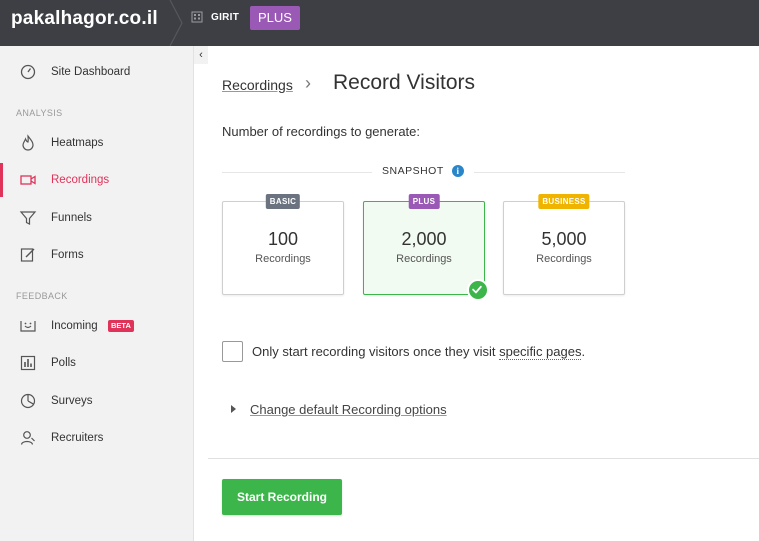  What do you see at coordinates (71, 218) in the screenshot?
I see `sidebar-item-label: Funnels` at bounding box center [71, 218].